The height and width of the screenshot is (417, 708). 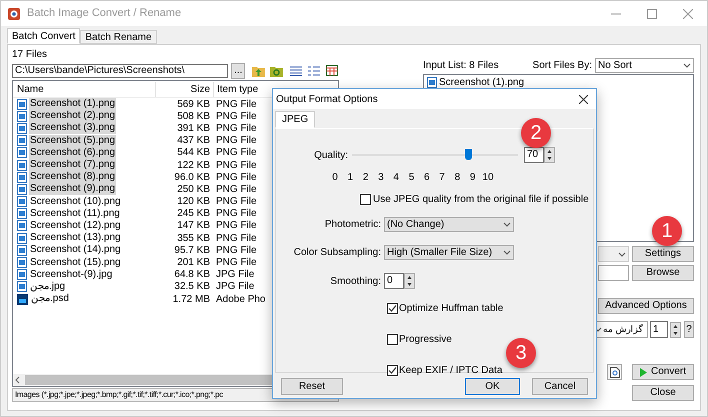 What do you see at coordinates (534, 155) in the screenshot?
I see `quality-field: 70` at bounding box center [534, 155].